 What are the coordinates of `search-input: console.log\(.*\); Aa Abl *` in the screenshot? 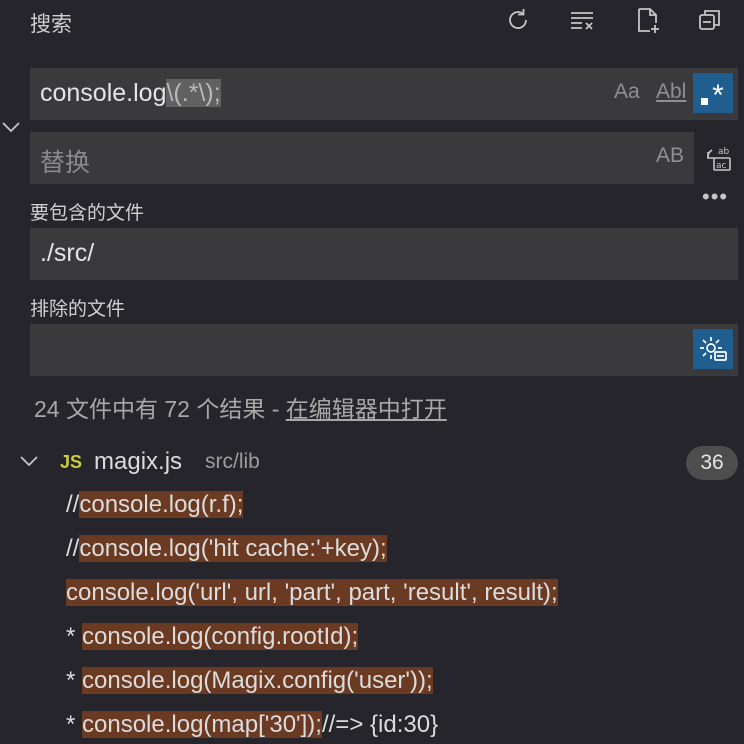 It's located at (384, 94).